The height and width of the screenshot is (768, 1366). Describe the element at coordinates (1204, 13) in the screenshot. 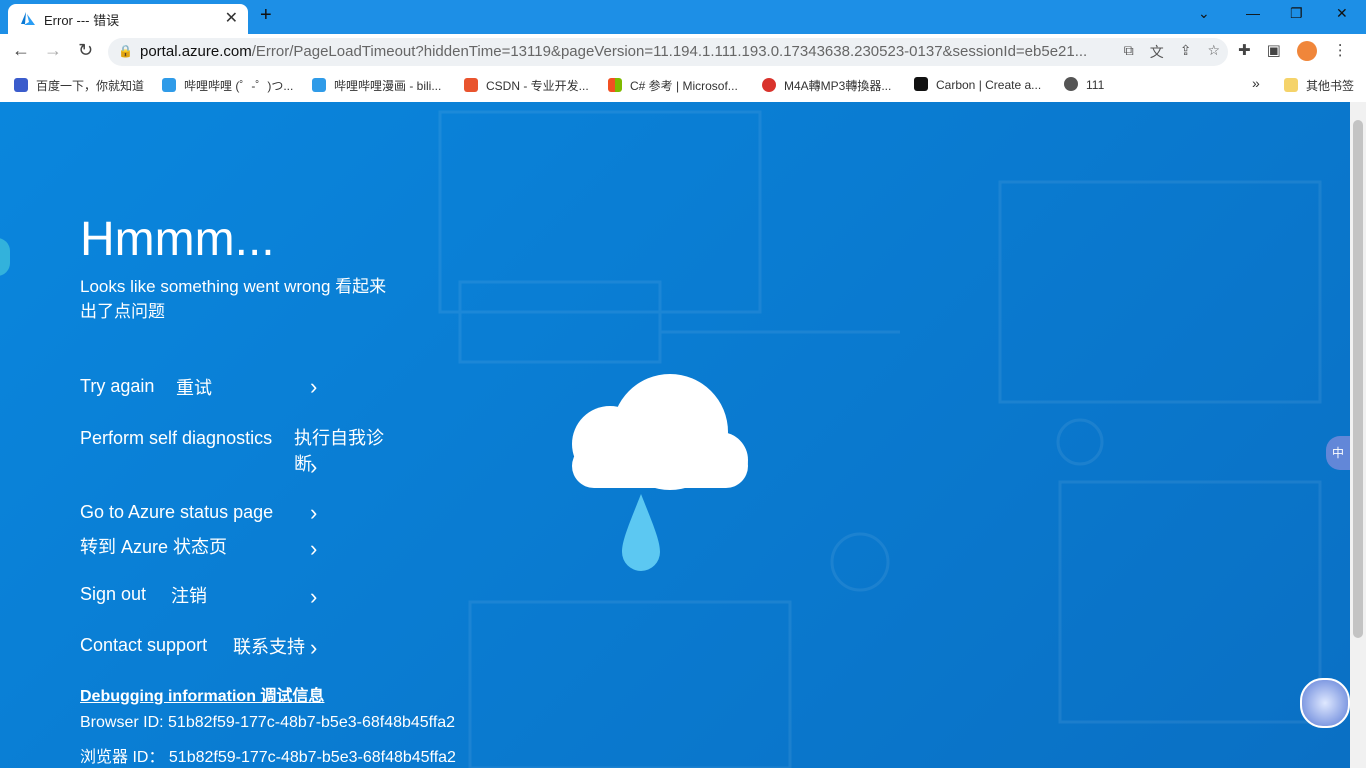

I see `tab-search-icon: ⌄` at that location.